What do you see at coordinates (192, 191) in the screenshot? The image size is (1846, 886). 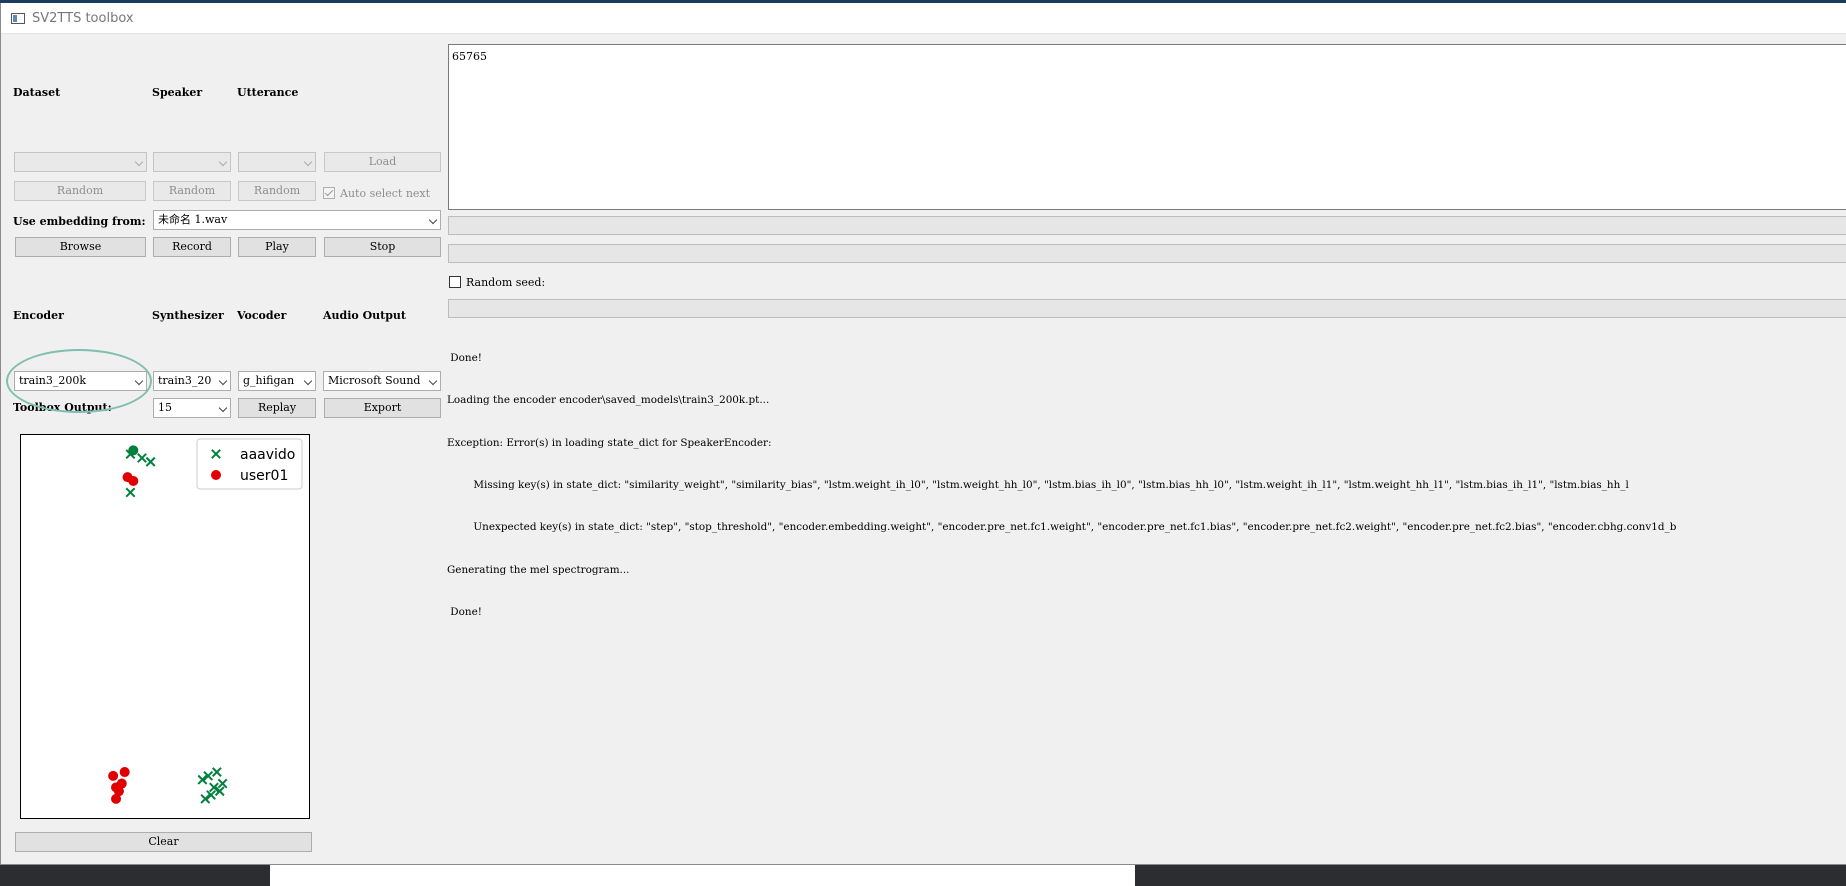 I see `random-speaker-button: Random` at bounding box center [192, 191].